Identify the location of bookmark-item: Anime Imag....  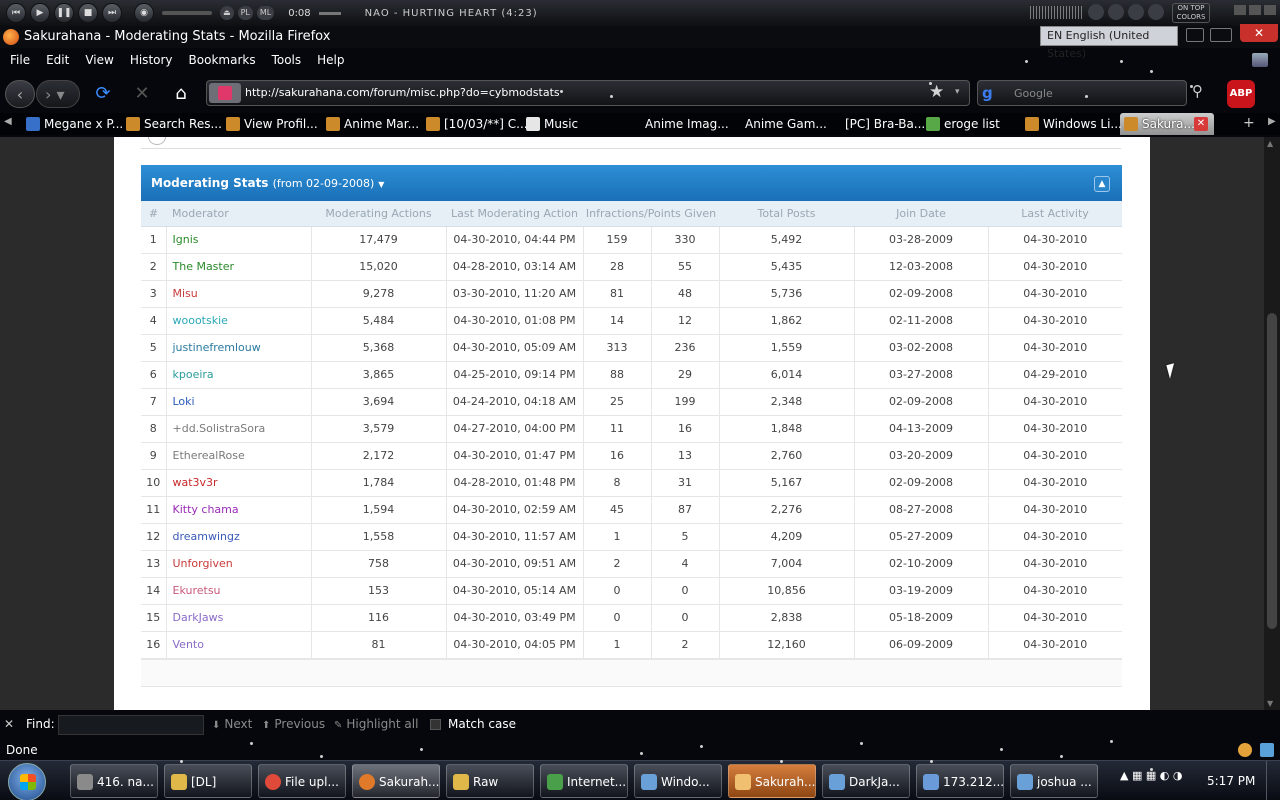
(687, 124).